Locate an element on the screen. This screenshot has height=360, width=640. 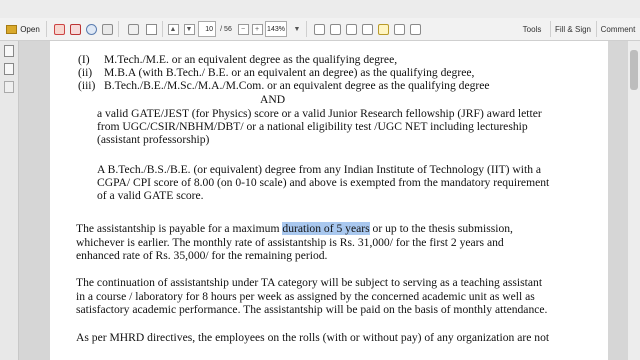
comment-pane-button: Comment is located at coordinates (618, 29).